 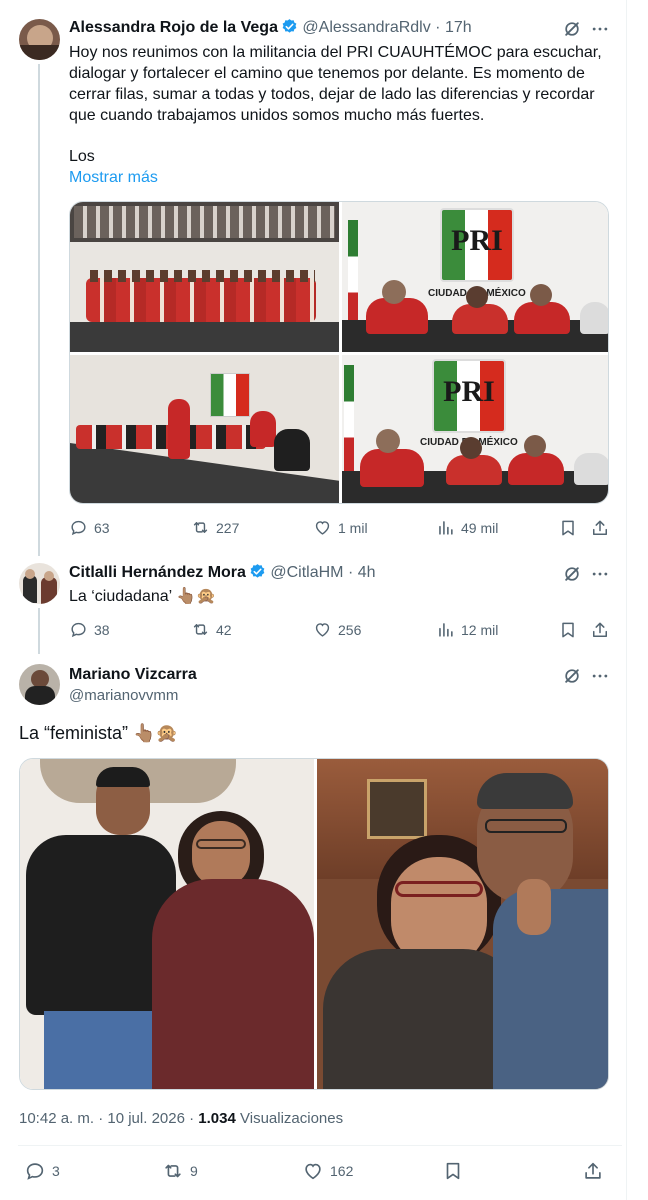 I want to click on repost-count: 227, so click(x=228, y=527).